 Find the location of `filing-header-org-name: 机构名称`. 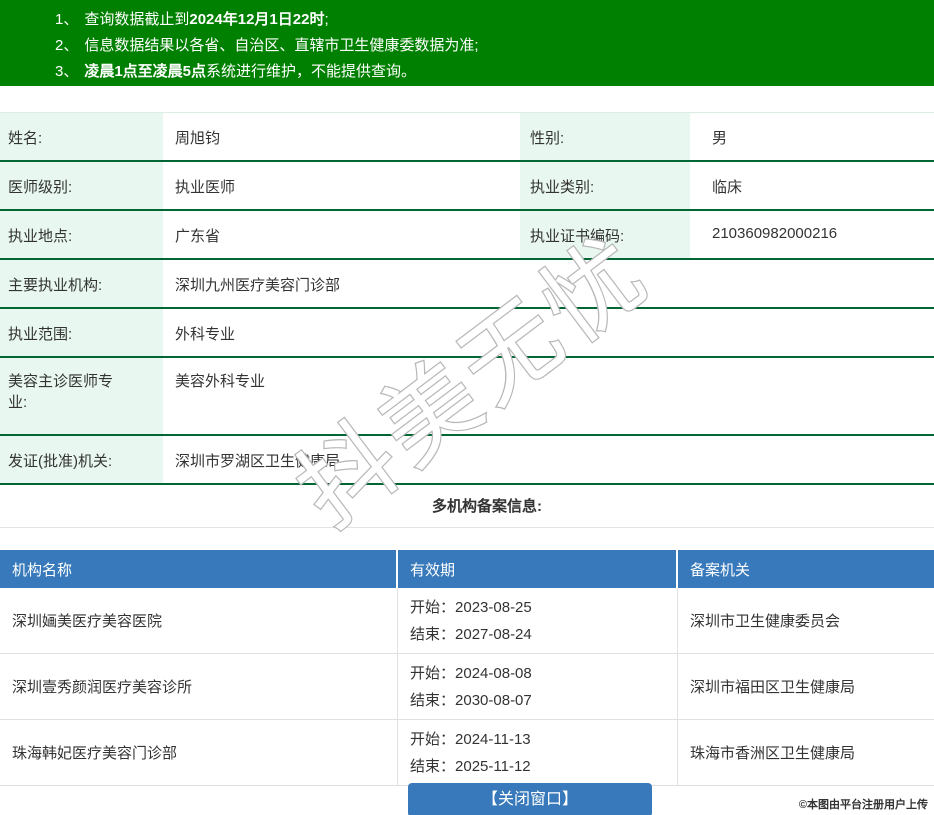

filing-header-org-name: 机构名称 is located at coordinates (199, 569).